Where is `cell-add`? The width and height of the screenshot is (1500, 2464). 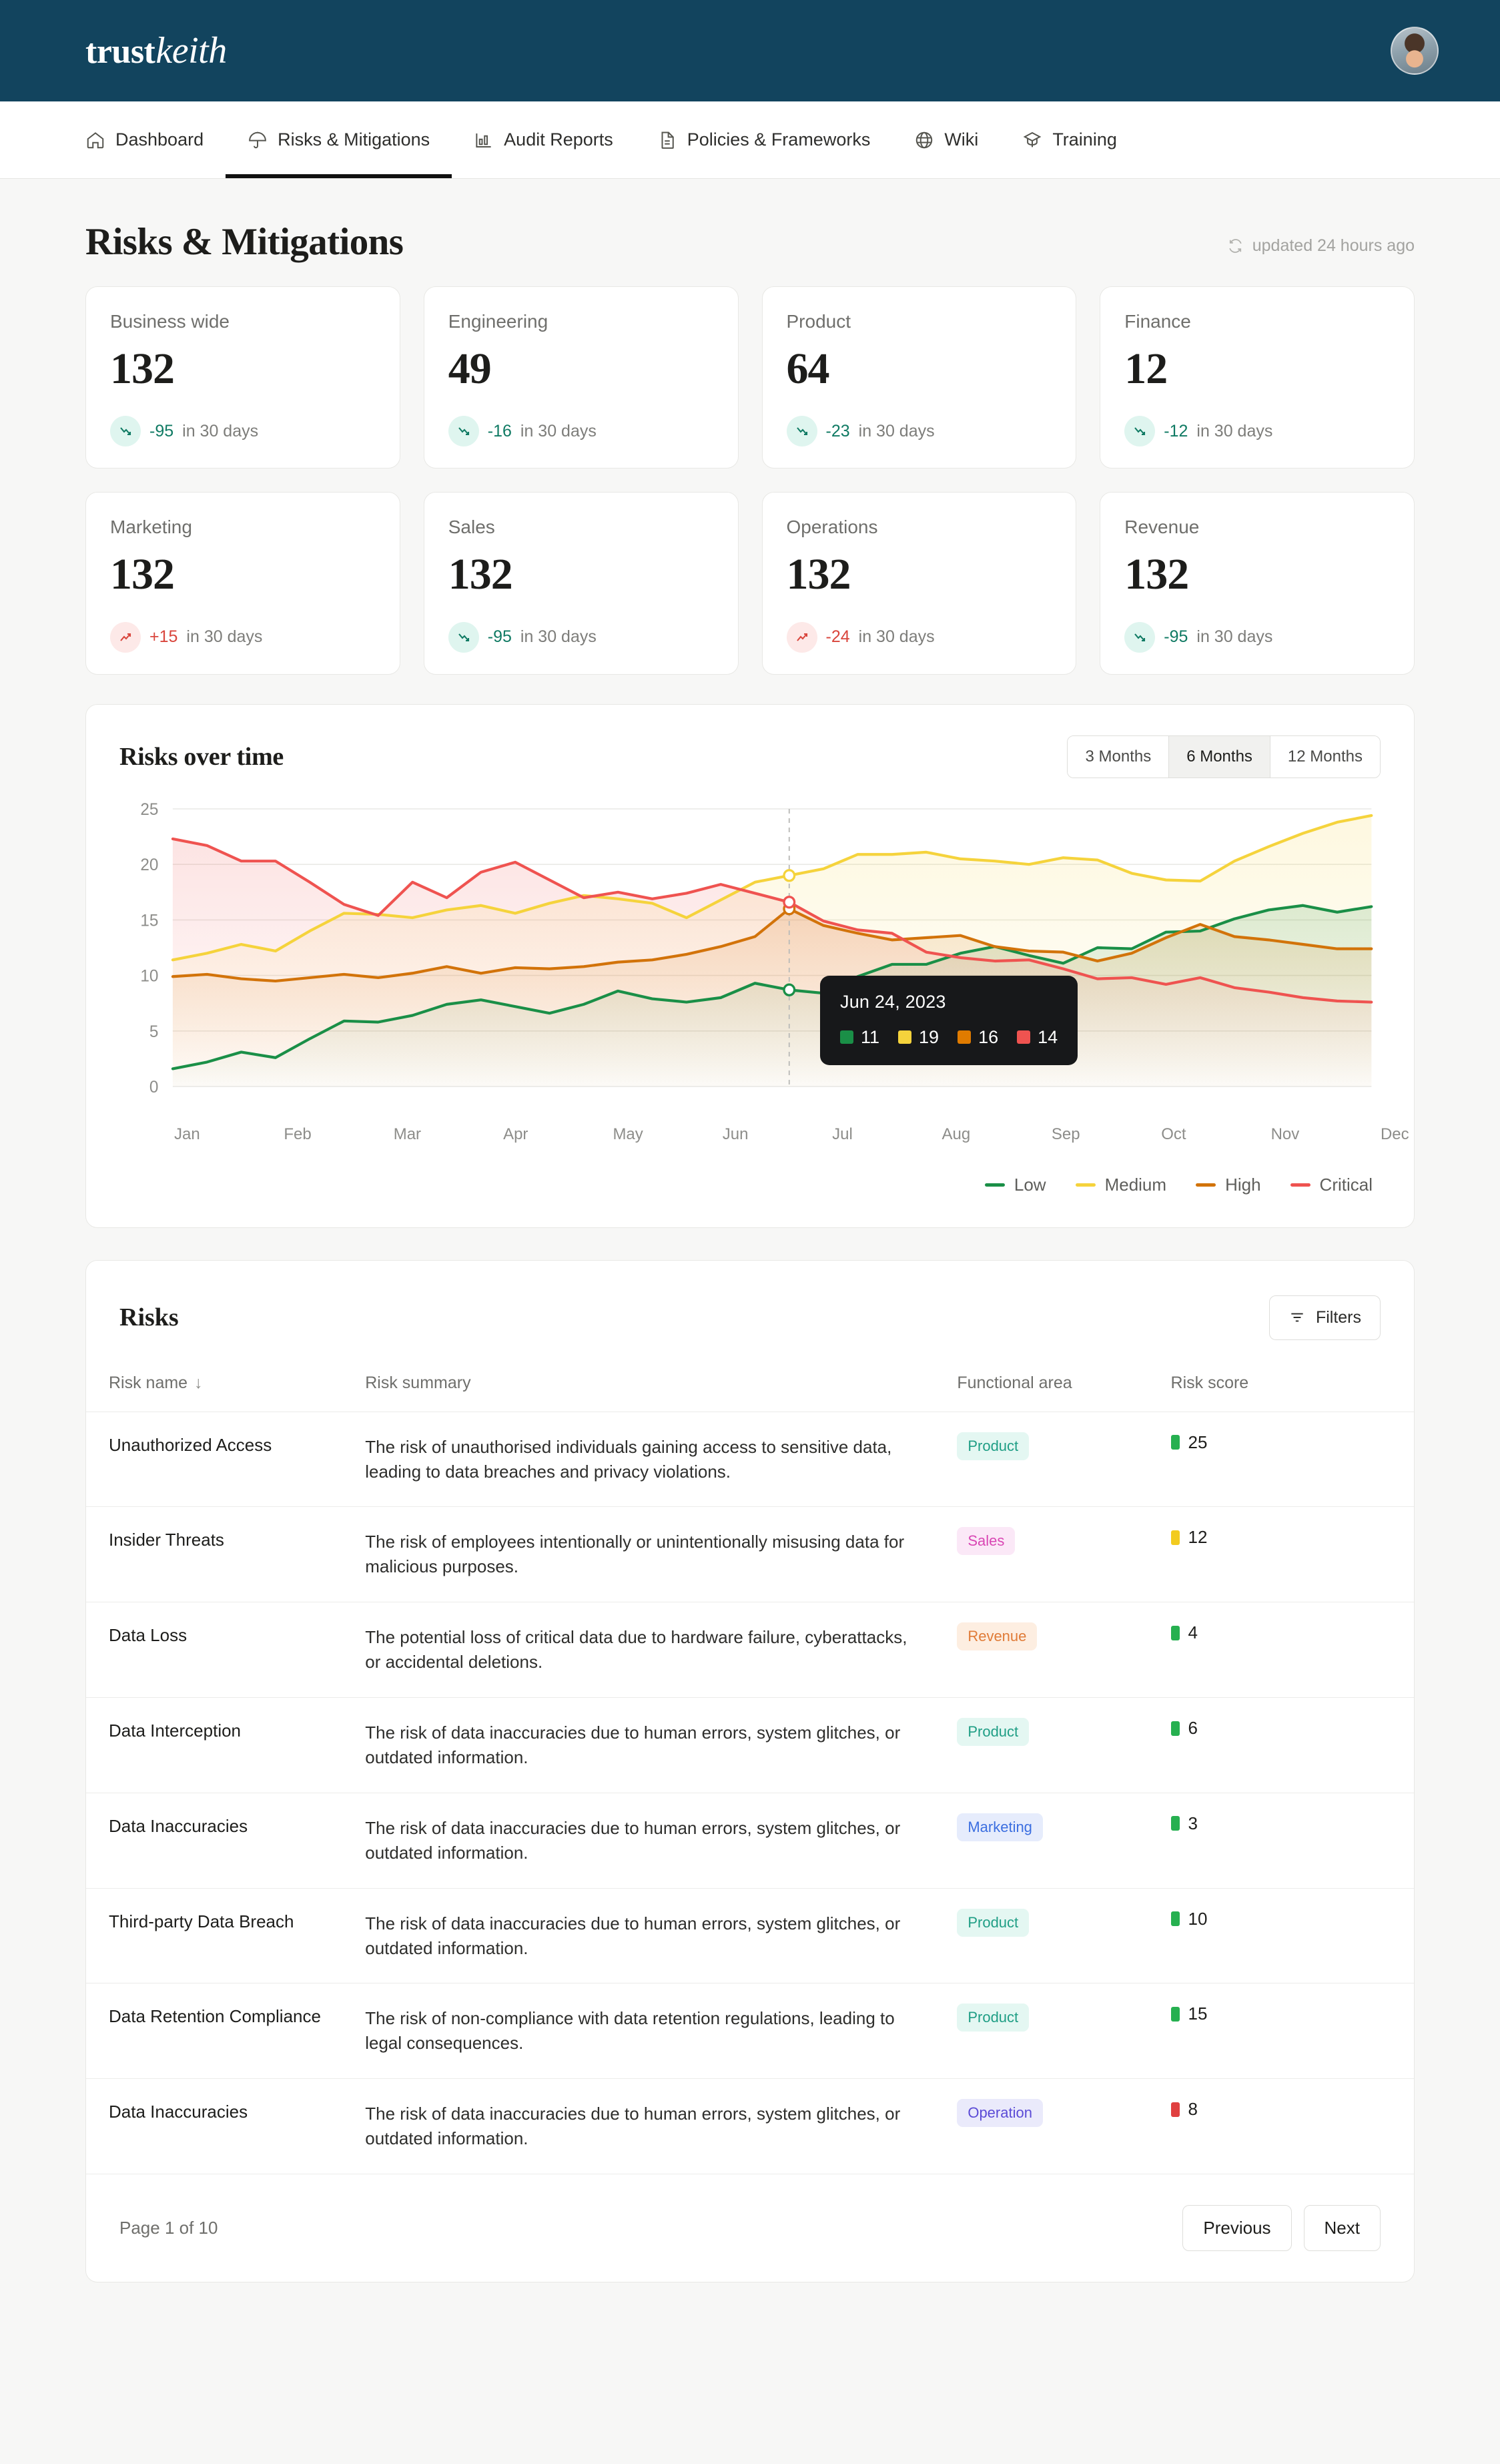 cell-add is located at coordinates (1376, 1935).